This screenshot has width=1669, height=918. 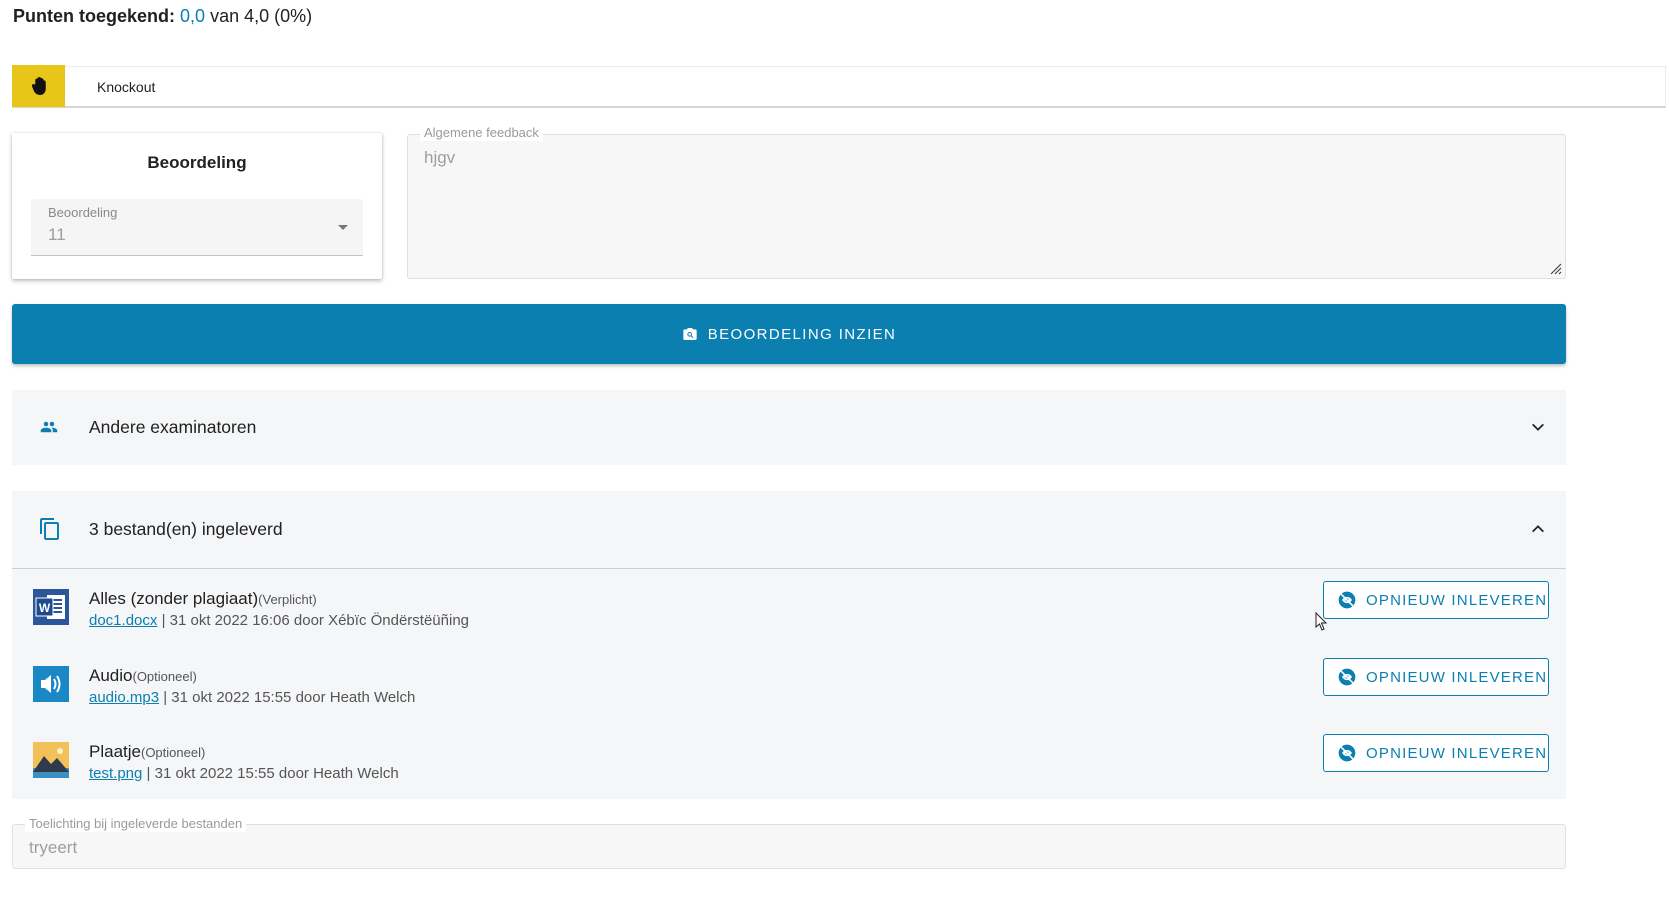 I want to click on chevron-up-icon, so click(x=1538, y=529).